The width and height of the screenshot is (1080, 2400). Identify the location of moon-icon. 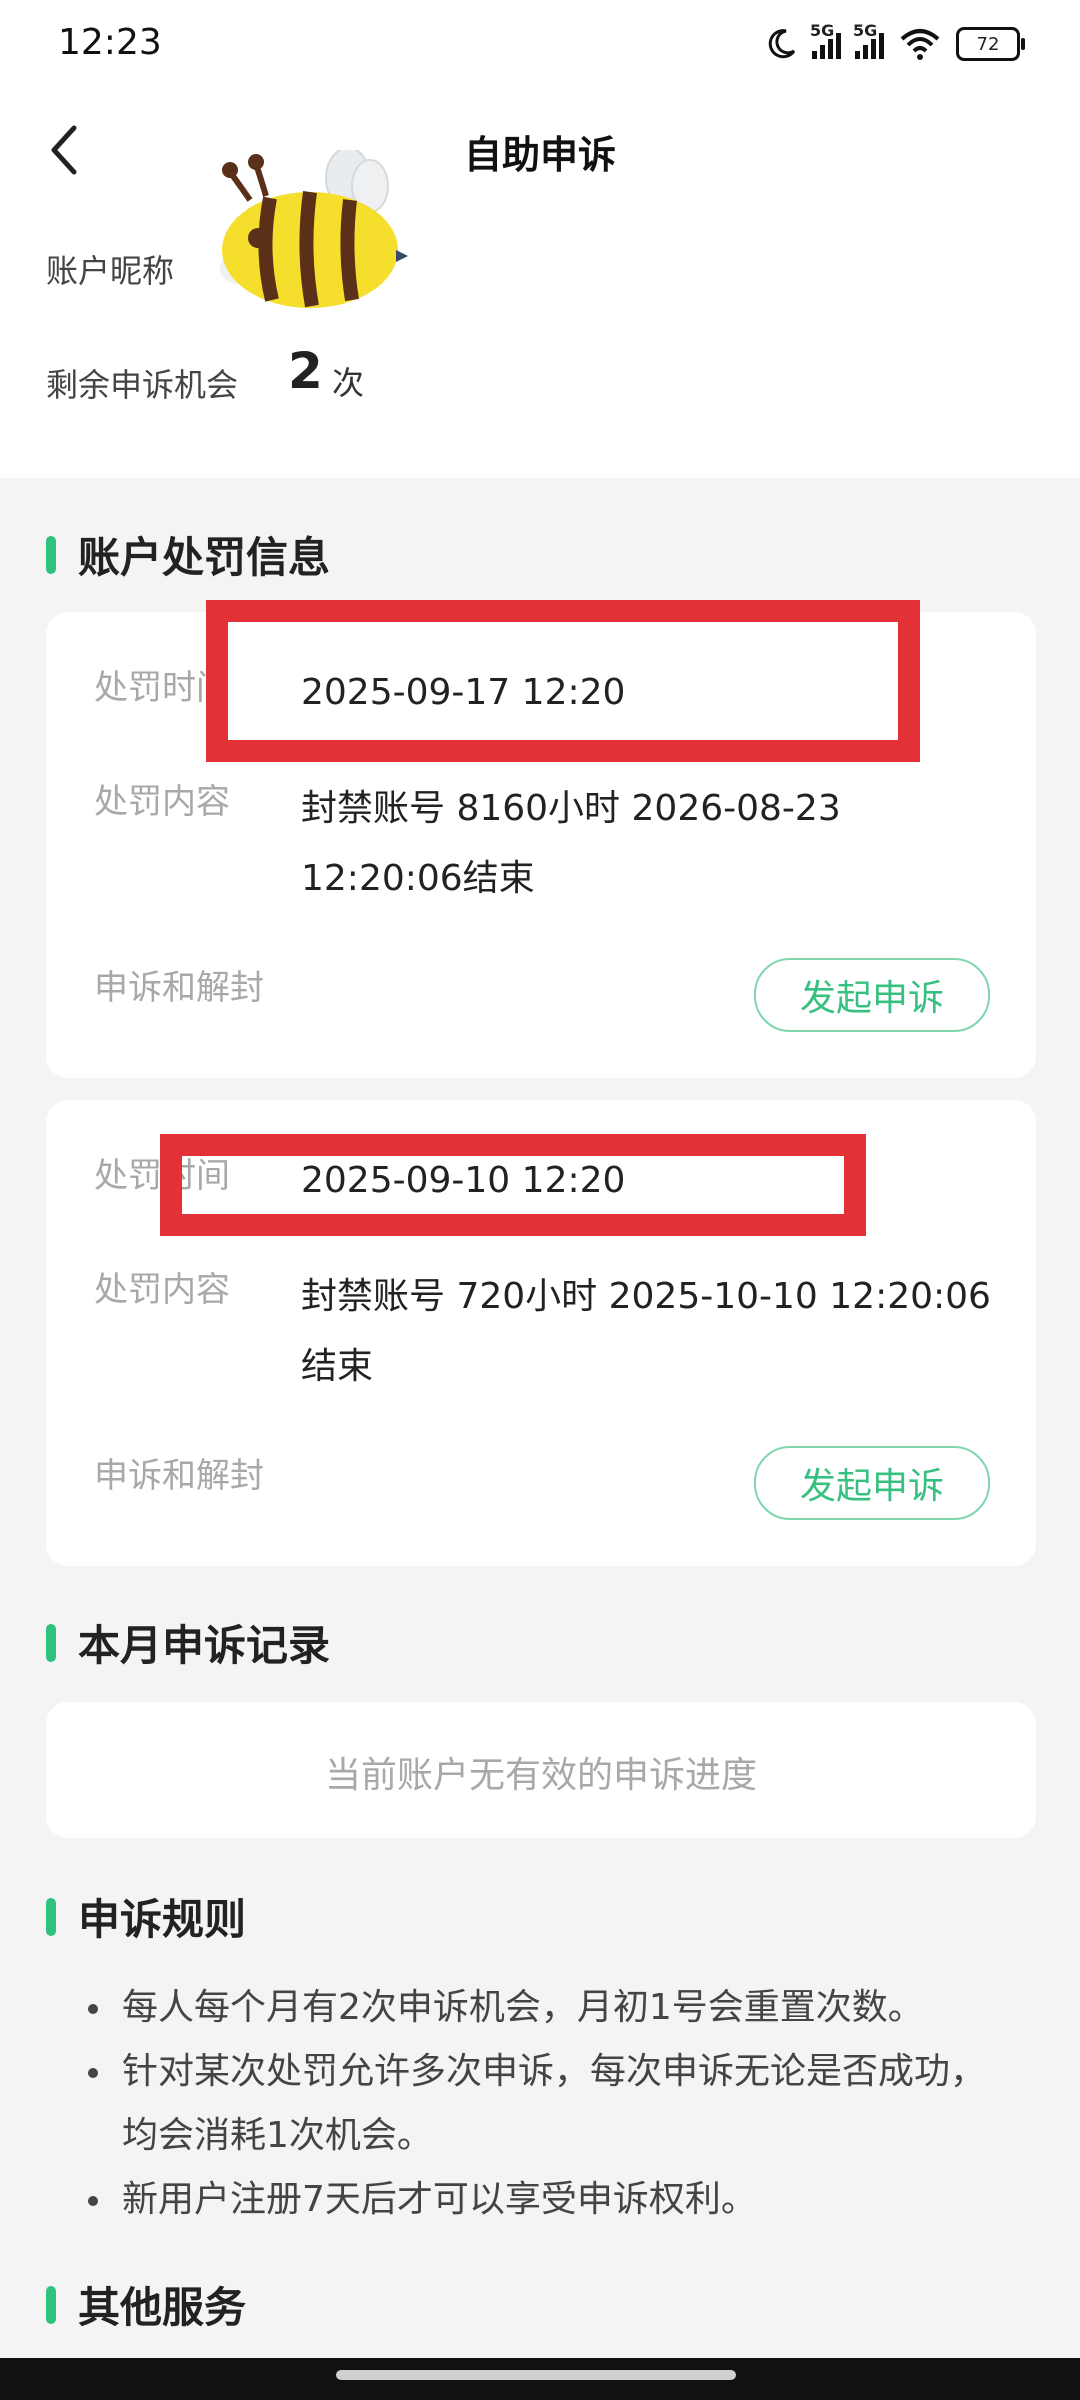
(782, 44).